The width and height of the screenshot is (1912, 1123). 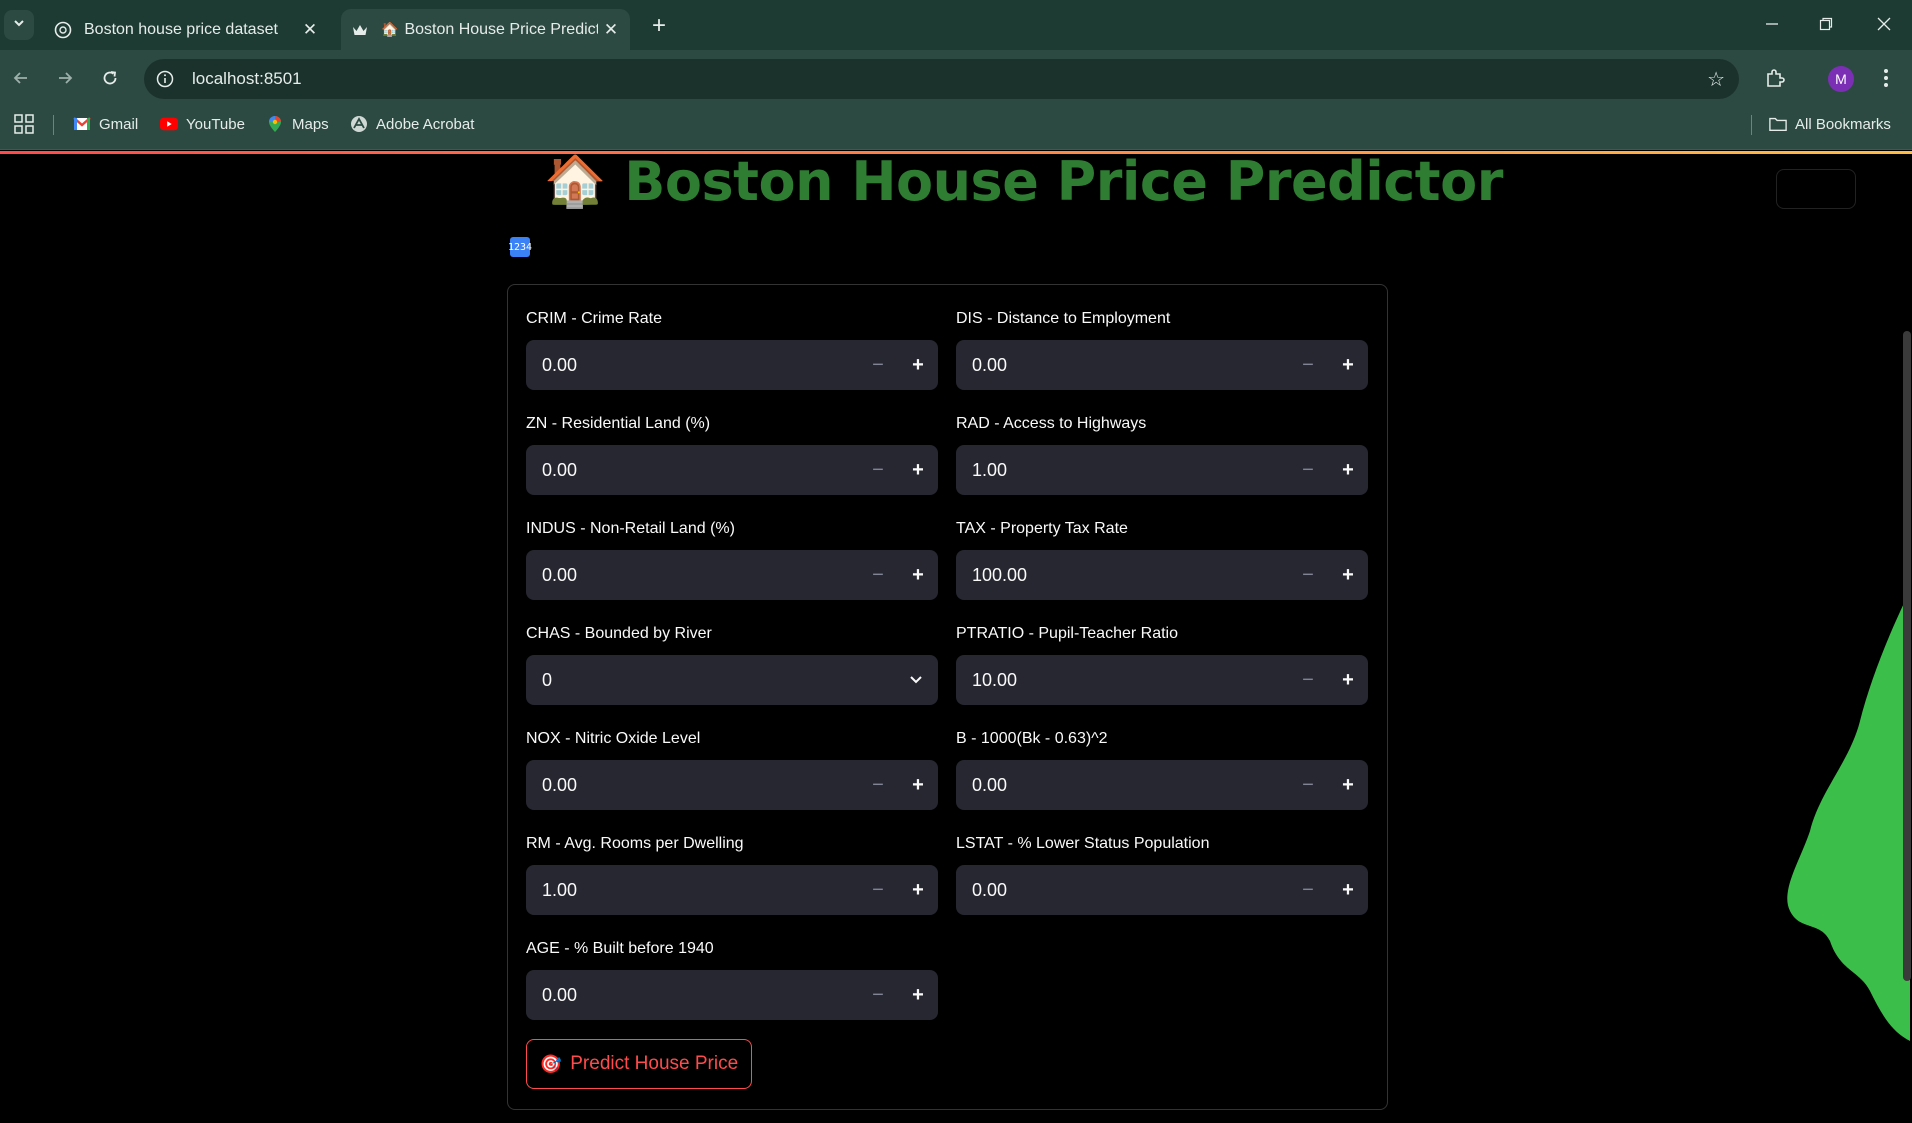 I want to click on bookmark-maps: Maps, so click(x=297, y=124).